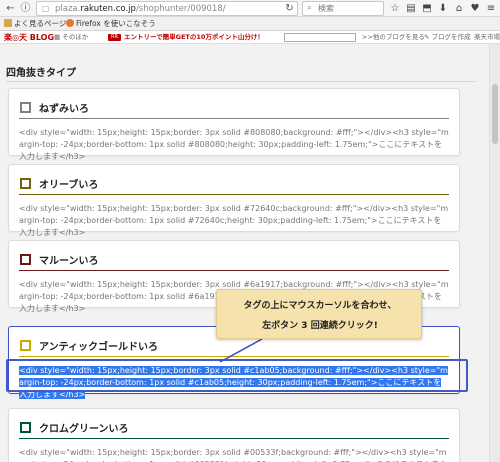 The width and height of the screenshot is (500, 462). I want to click on bookmark-label: Firefox を使いこなそう, so click(116, 23).